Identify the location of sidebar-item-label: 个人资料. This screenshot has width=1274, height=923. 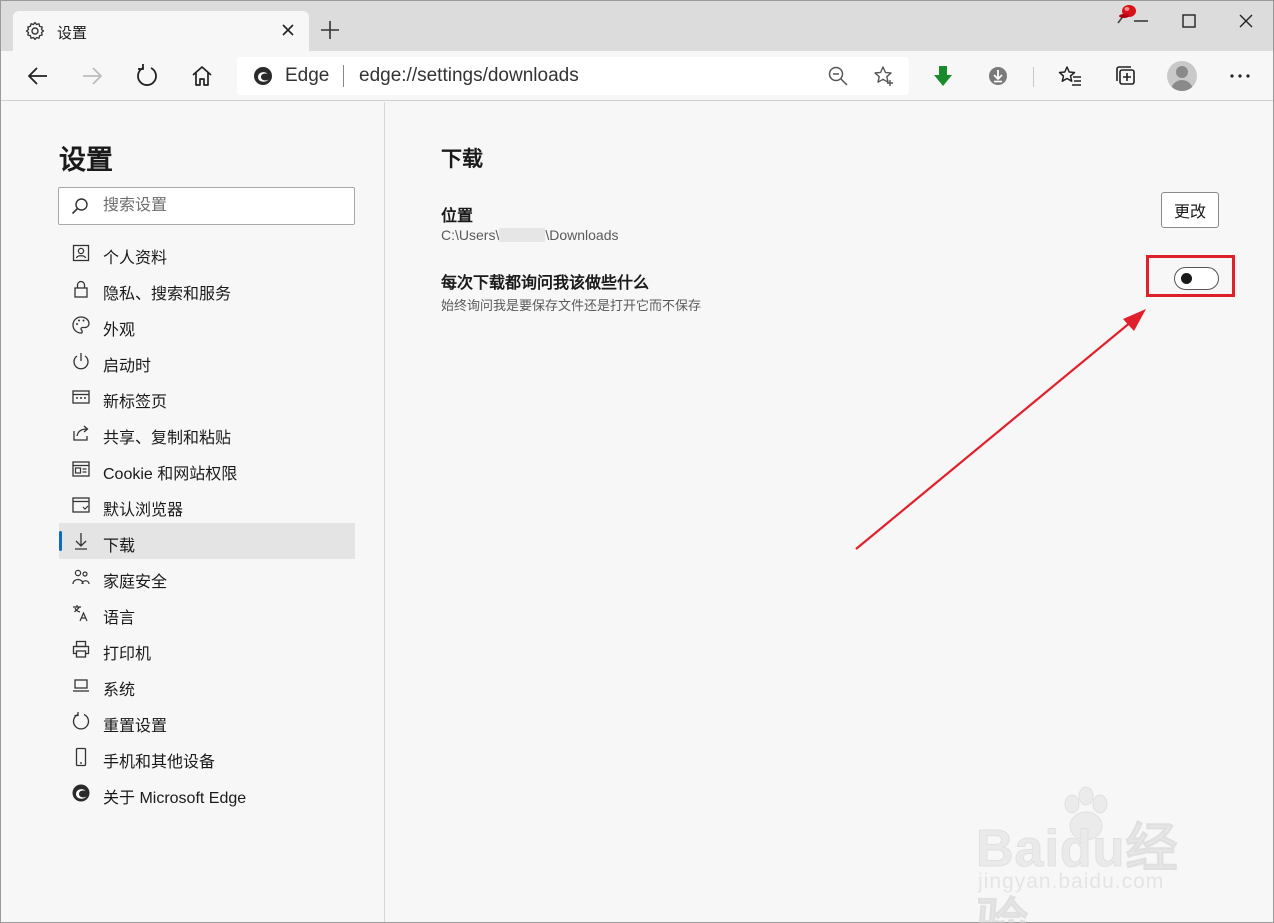
(135, 258).